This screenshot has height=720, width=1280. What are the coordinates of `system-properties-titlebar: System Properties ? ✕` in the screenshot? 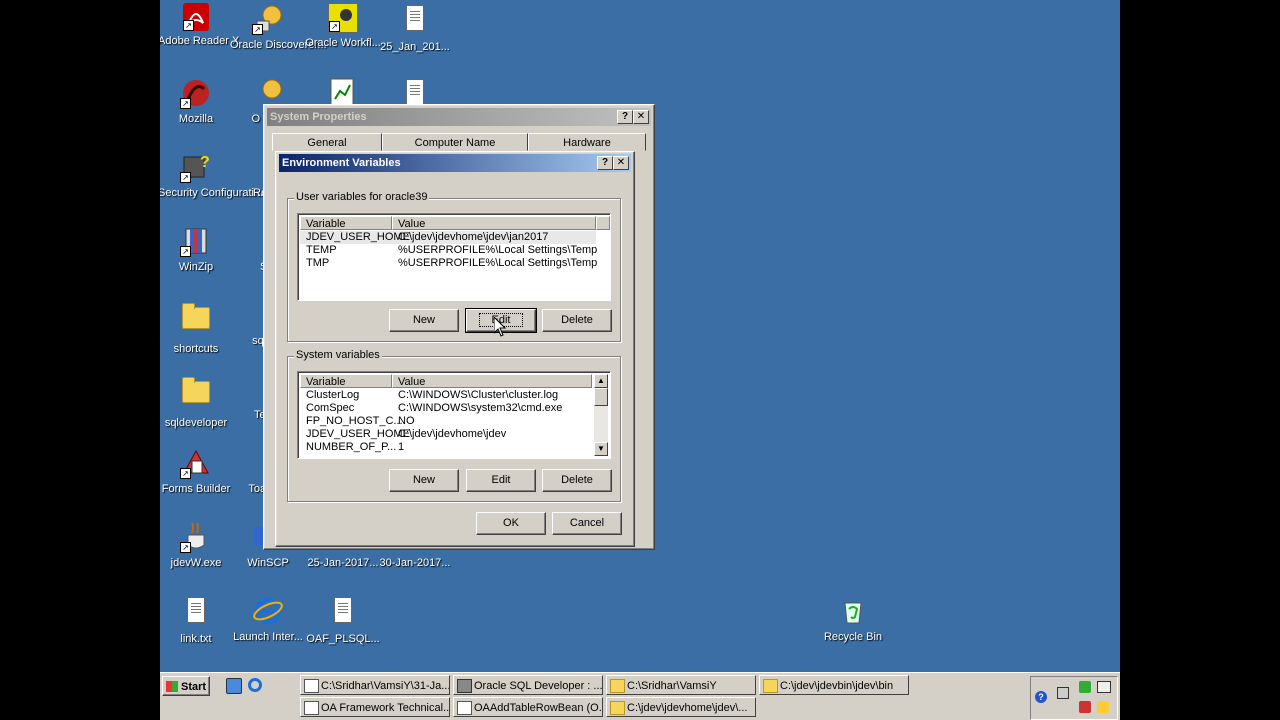 It's located at (459, 117).